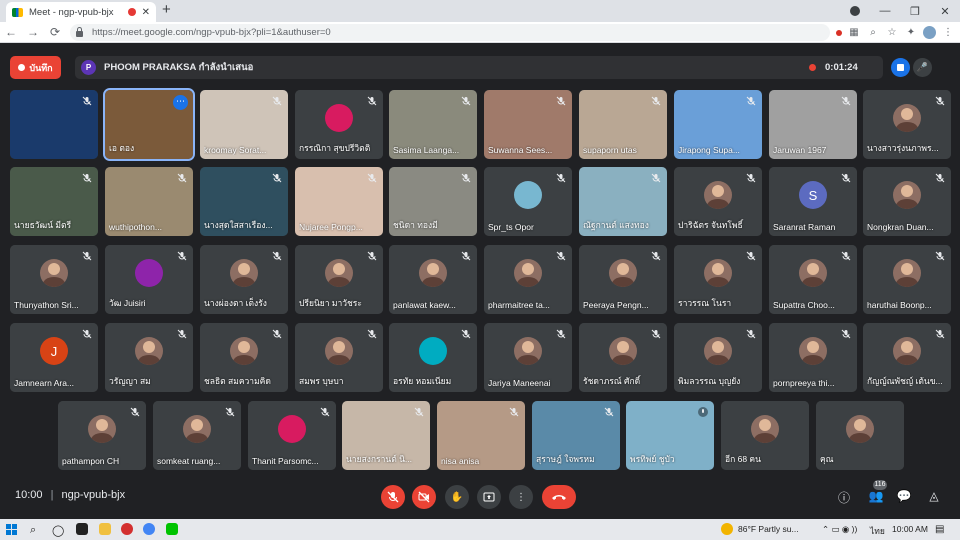 The width and height of the screenshot is (960, 540). What do you see at coordinates (576, 435) in the screenshot?
I see `participant-tile: สุราษฎ์ ใจพรหม` at bounding box center [576, 435].